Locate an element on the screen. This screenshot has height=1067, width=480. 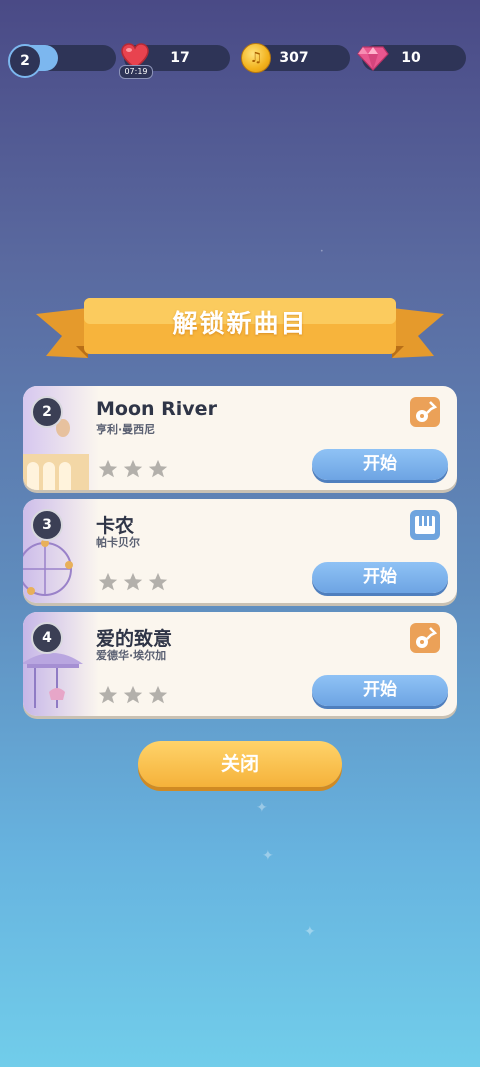
song-number: 4 is located at coordinates (47, 638).